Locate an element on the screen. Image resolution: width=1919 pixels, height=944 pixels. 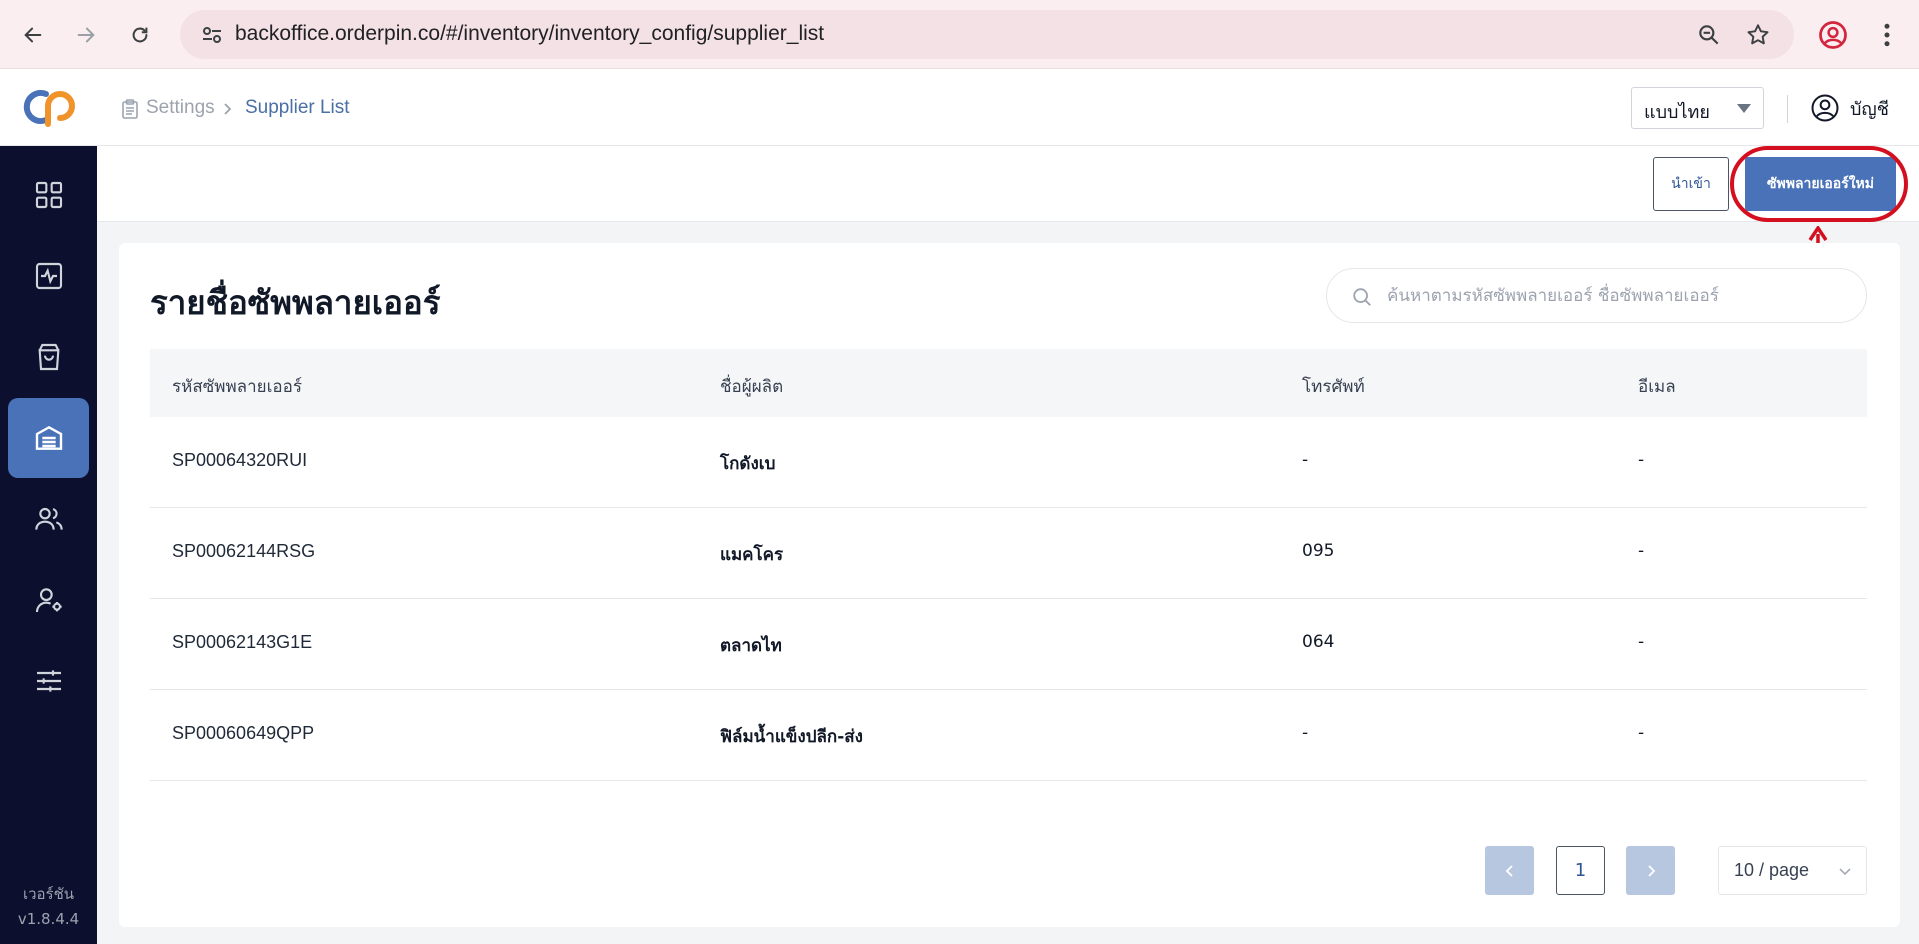
profile-icon is located at coordinates (1833, 35).